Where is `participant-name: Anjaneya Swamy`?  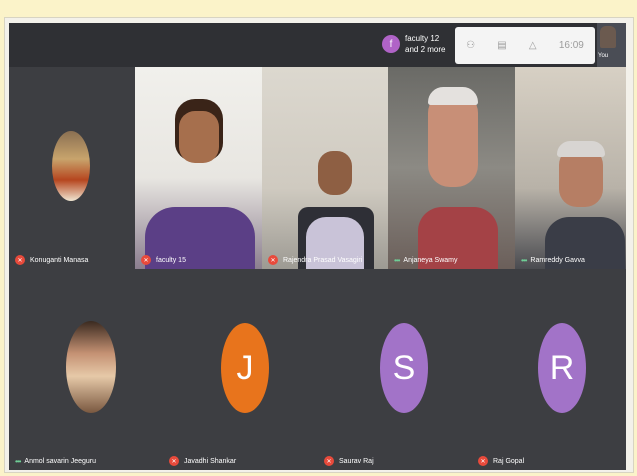
participant-name: Anjaneya Swamy is located at coordinates (430, 260).